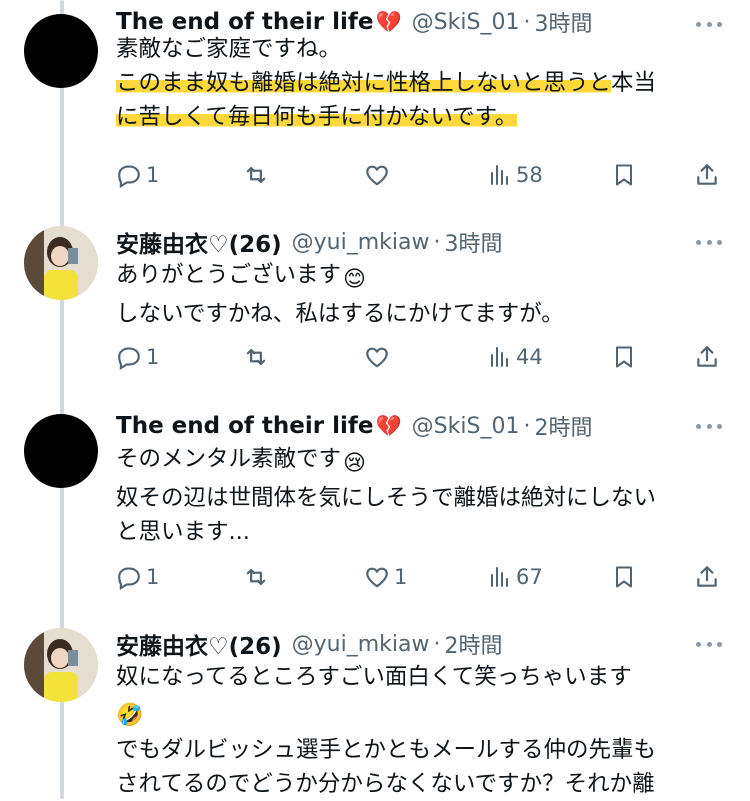  I want to click on like-button: 1, so click(385, 577).